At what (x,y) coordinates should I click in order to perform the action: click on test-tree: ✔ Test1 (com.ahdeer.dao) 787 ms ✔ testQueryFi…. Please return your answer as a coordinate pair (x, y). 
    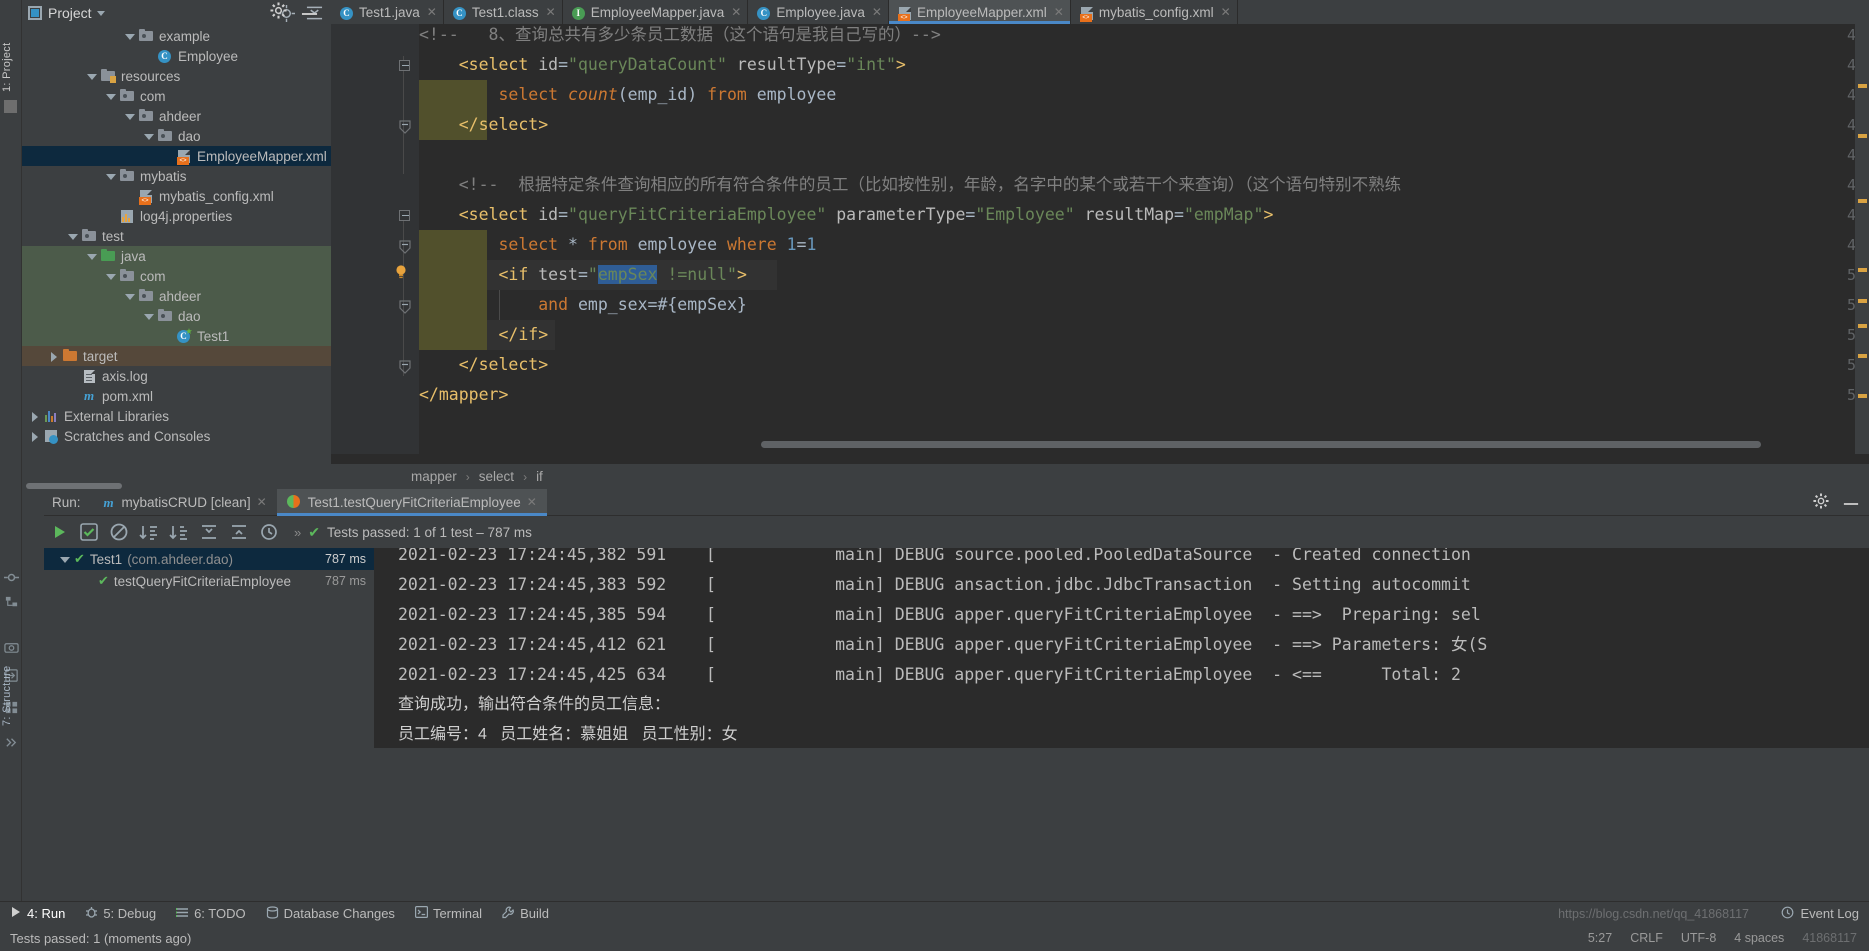
    Looking at the image, I should click on (209, 648).